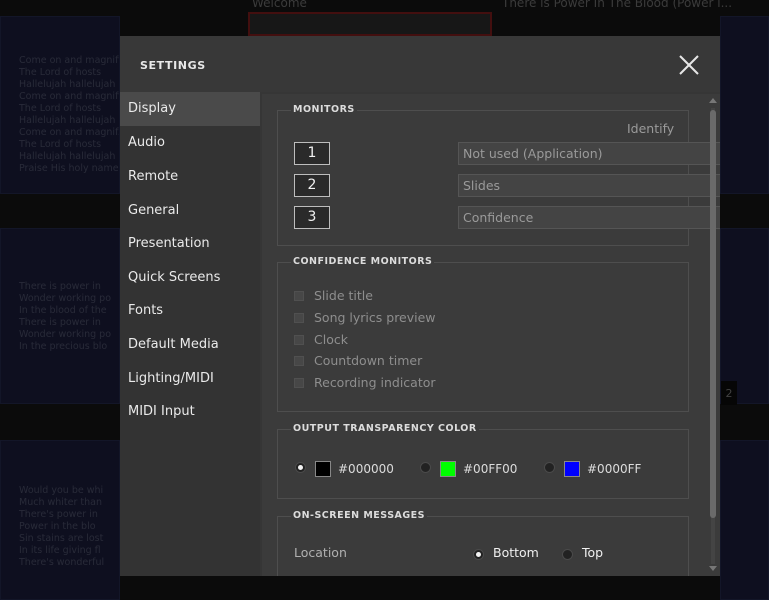  I want to click on location-label: Location, so click(320, 552).